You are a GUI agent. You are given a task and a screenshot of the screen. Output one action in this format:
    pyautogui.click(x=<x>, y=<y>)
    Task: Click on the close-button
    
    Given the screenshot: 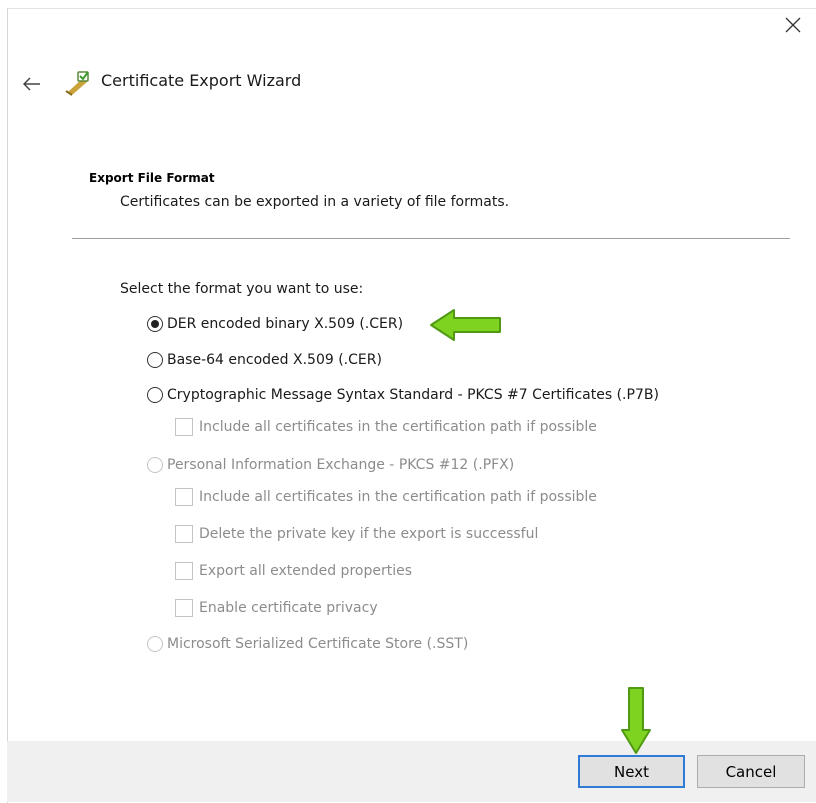 What is the action you would take?
    pyautogui.click(x=793, y=25)
    